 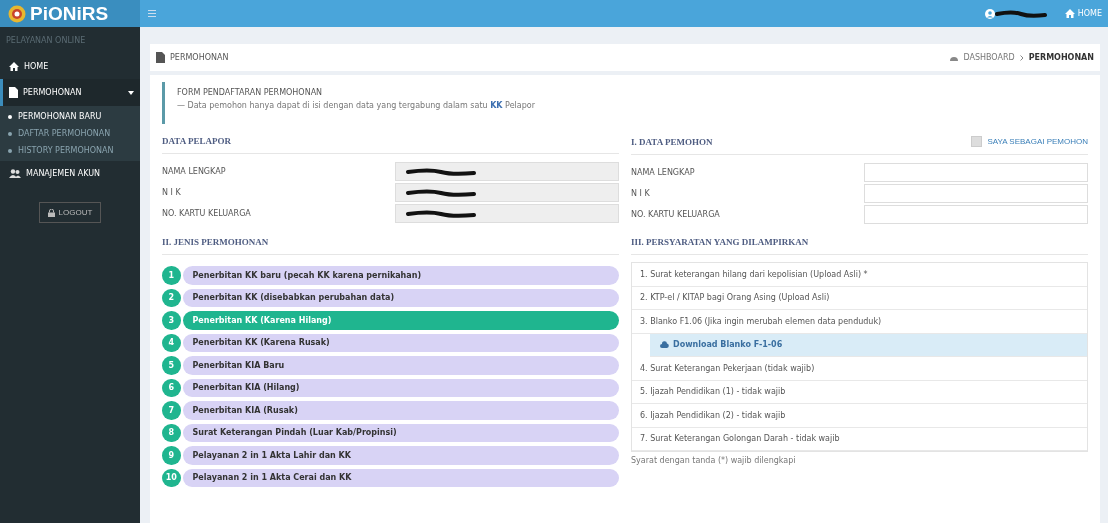 I want to click on section-title: I. DATA PEMOHON, so click(x=672, y=141).